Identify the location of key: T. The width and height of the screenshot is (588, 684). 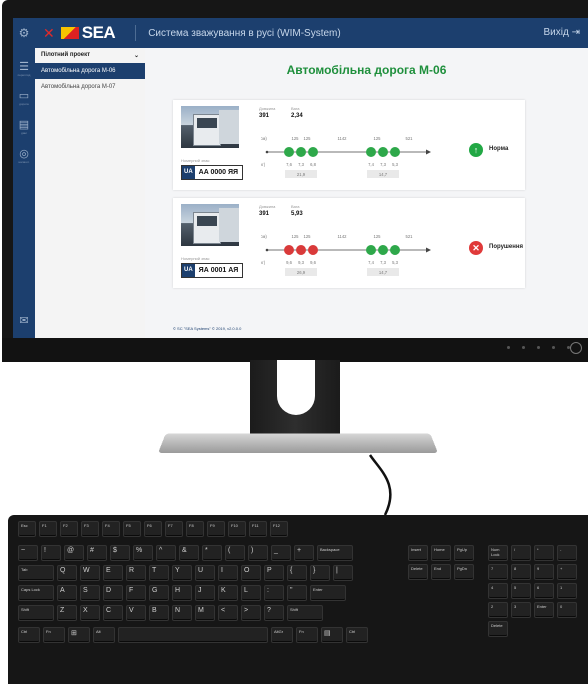
(159, 573).